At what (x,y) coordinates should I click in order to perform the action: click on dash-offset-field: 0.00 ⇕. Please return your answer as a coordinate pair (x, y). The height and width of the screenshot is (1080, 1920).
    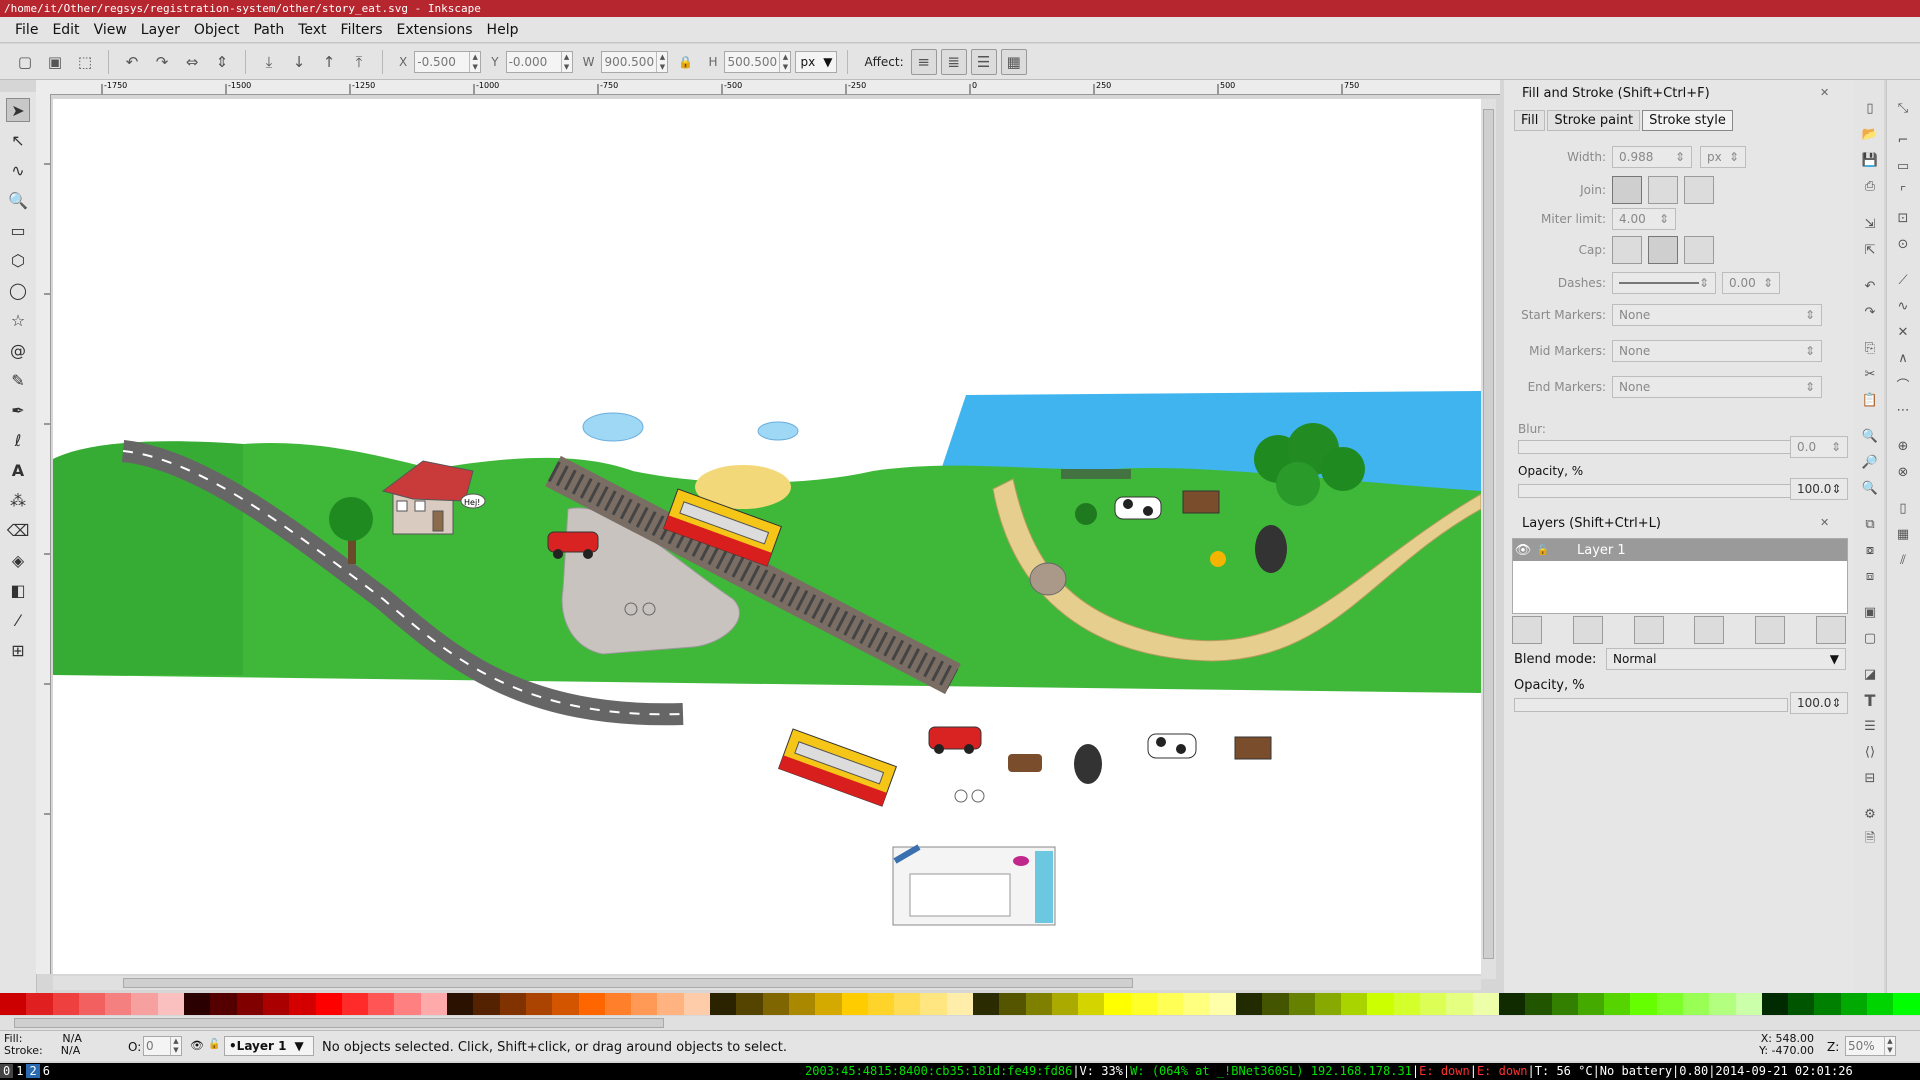
    Looking at the image, I should click on (1751, 283).